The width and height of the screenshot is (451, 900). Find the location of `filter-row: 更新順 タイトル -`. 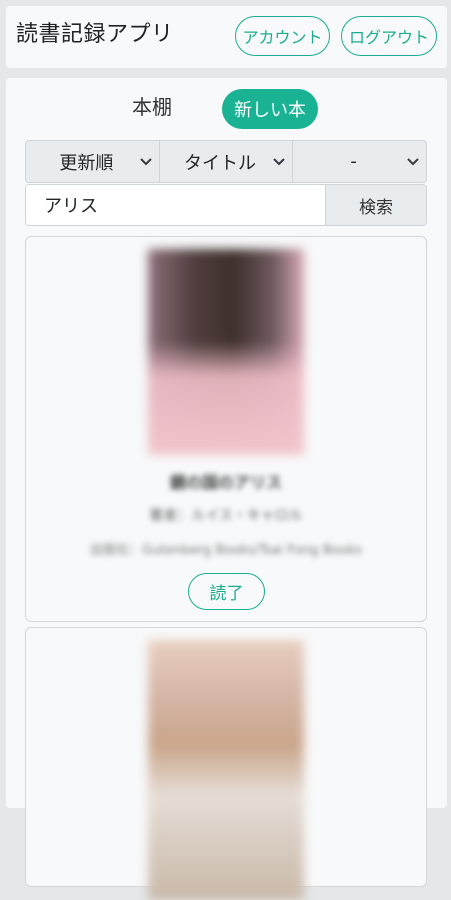

filter-row: 更新順 タイトル - is located at coordinates (226, 161).